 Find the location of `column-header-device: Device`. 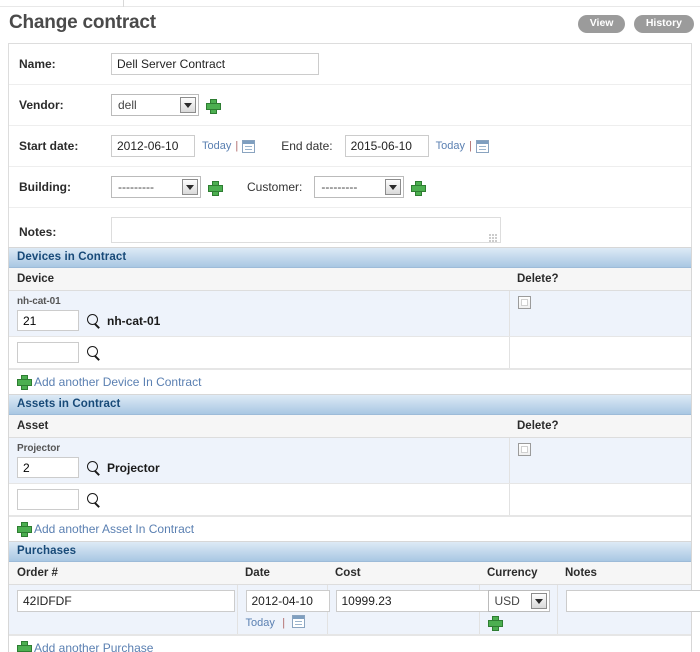

column-header-device: Device is located at coordinates (259, 279).